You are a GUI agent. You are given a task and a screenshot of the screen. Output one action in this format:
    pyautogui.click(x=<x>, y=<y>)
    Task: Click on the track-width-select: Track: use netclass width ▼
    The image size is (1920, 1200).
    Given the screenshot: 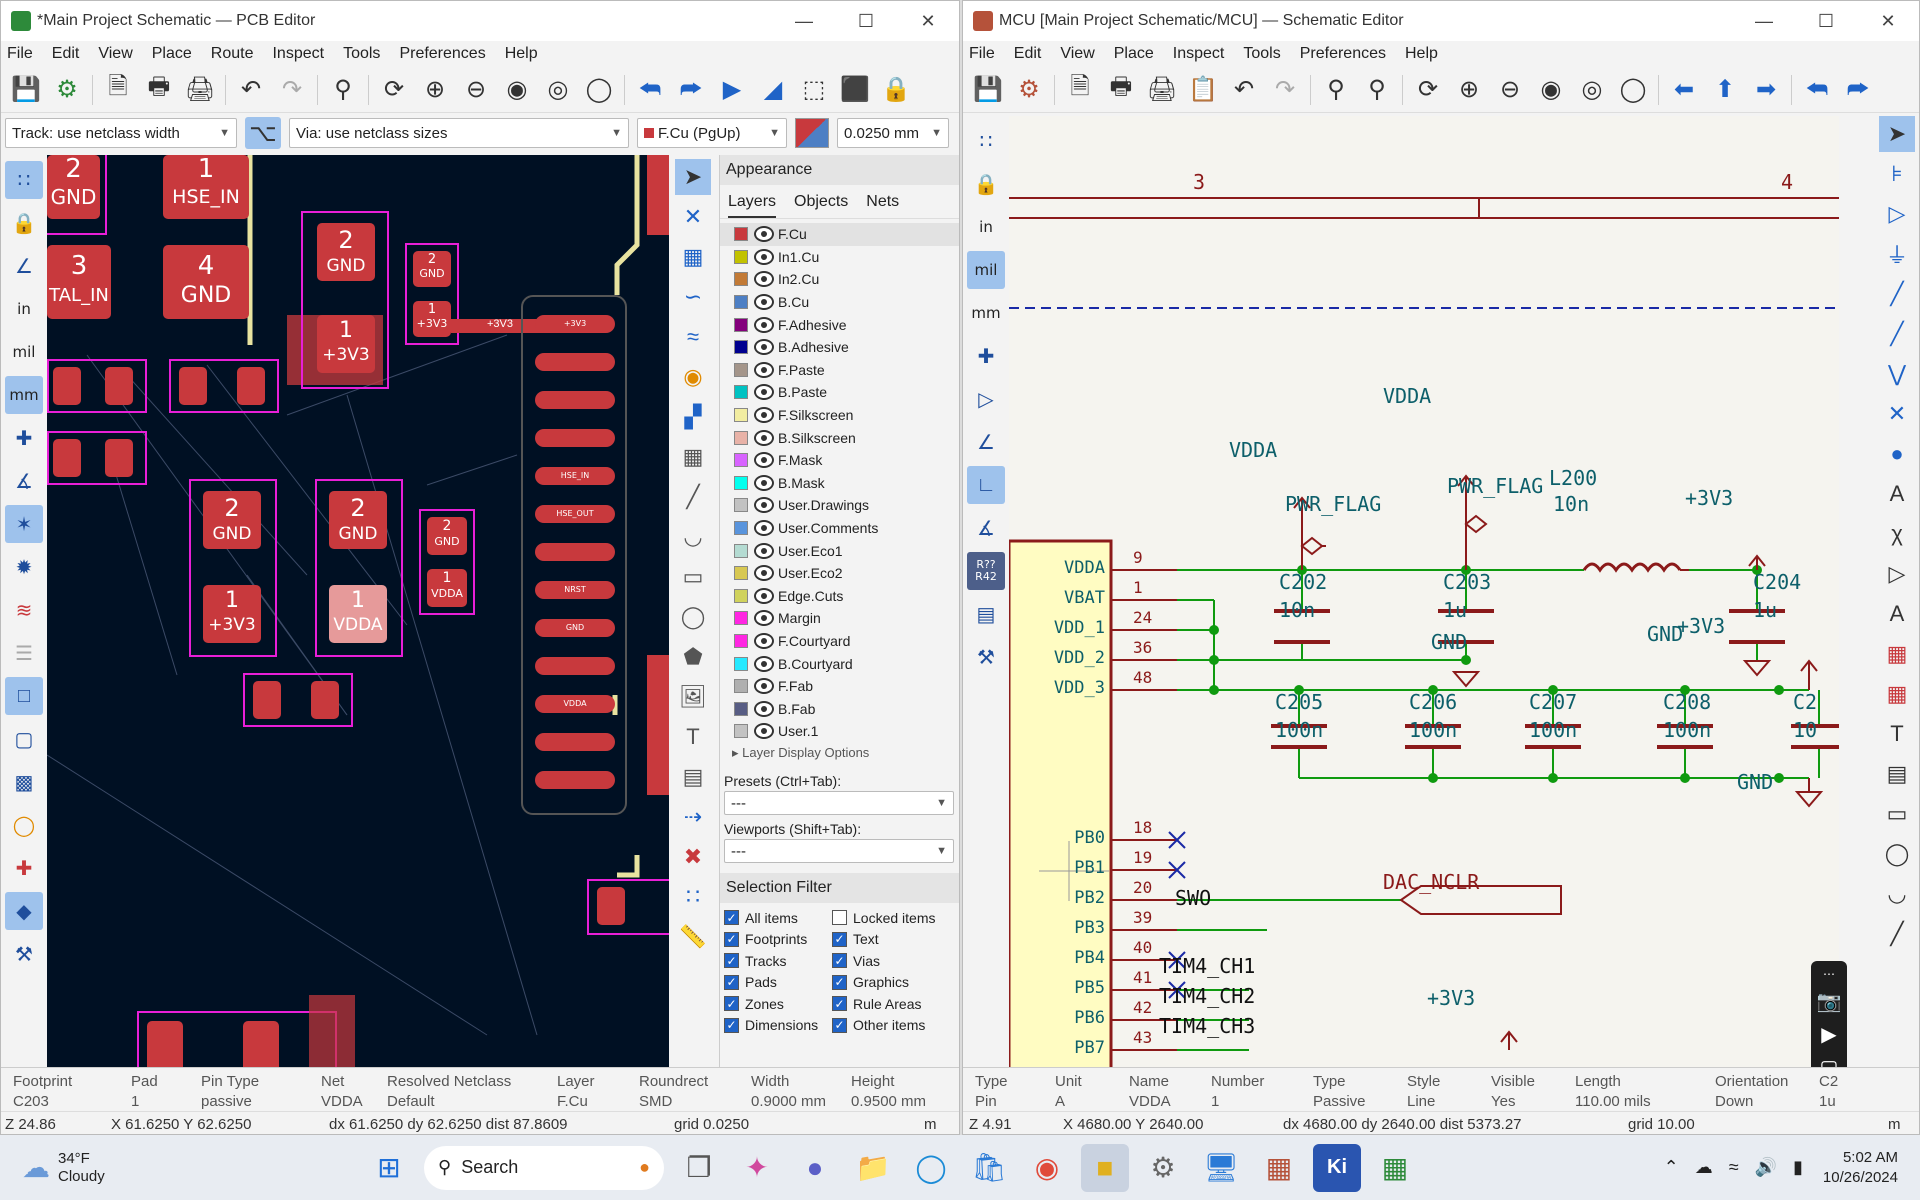 What is the action you would take?
    pyautogui.click(x=121, y=133)
    